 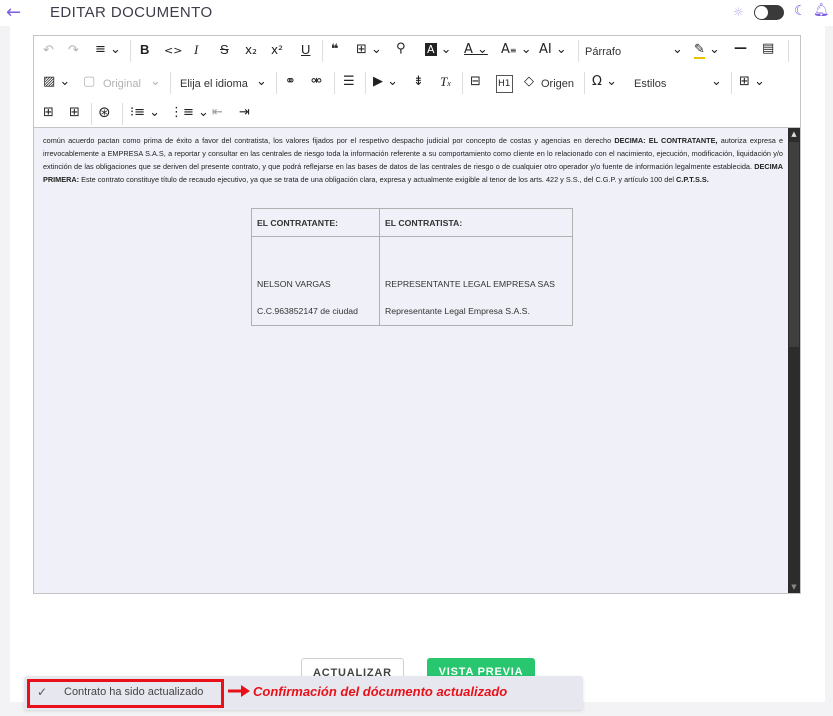 I want to click on insert-image-icon: ▨ ⌄, so click(x=56, y=82).